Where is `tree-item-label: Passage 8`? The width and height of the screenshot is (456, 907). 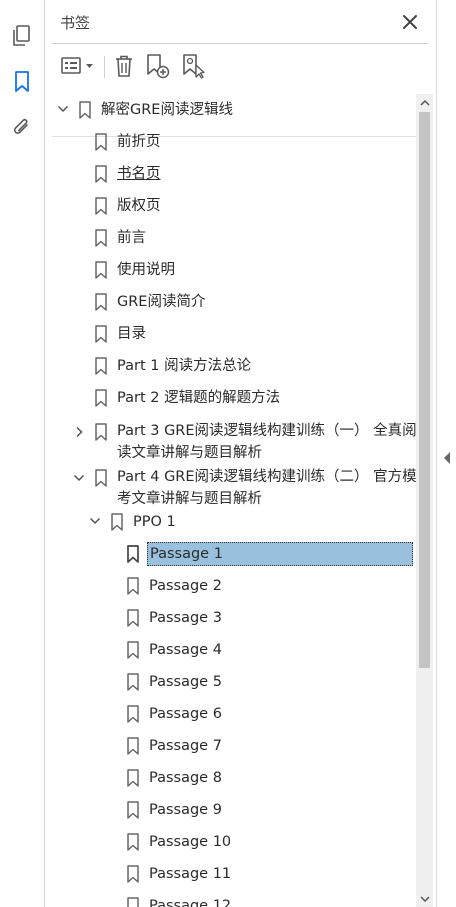 tree-item-label: Passage 8 is located at coordinates (185, 778).